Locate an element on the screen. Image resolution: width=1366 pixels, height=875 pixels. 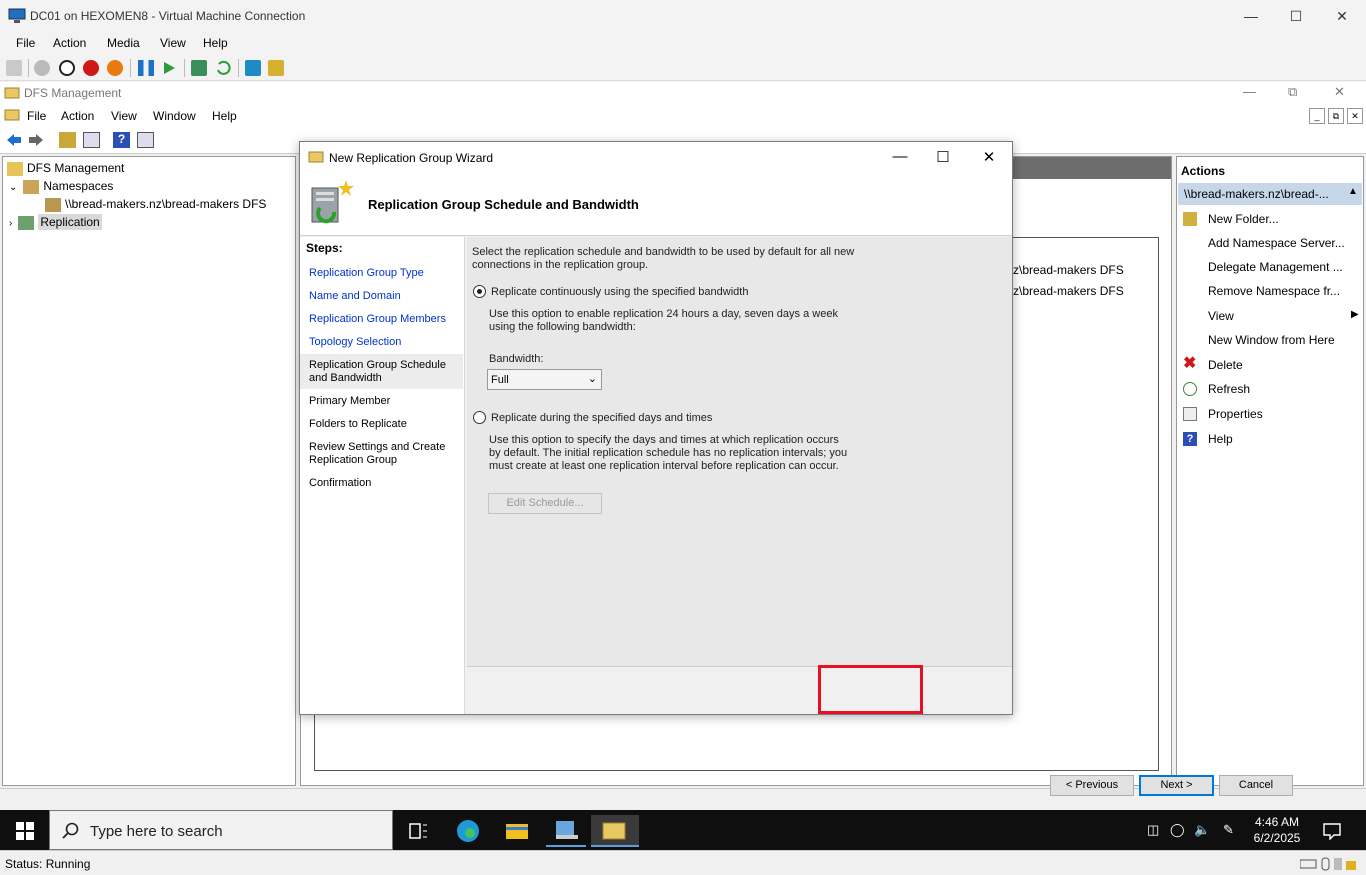
cancel-button: Cancel is located at coordinates (1256, 785).